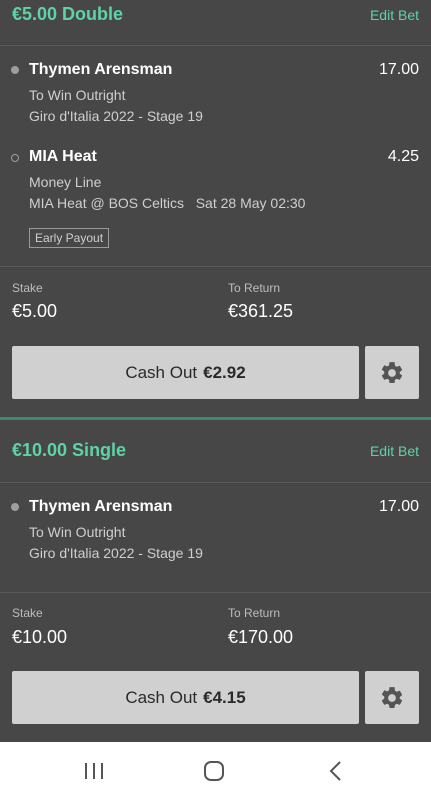 Image resolution: width=431 pixels, height=800 pixels. I want to click on early-payout-badge: Early Payout, so click(69, 238).